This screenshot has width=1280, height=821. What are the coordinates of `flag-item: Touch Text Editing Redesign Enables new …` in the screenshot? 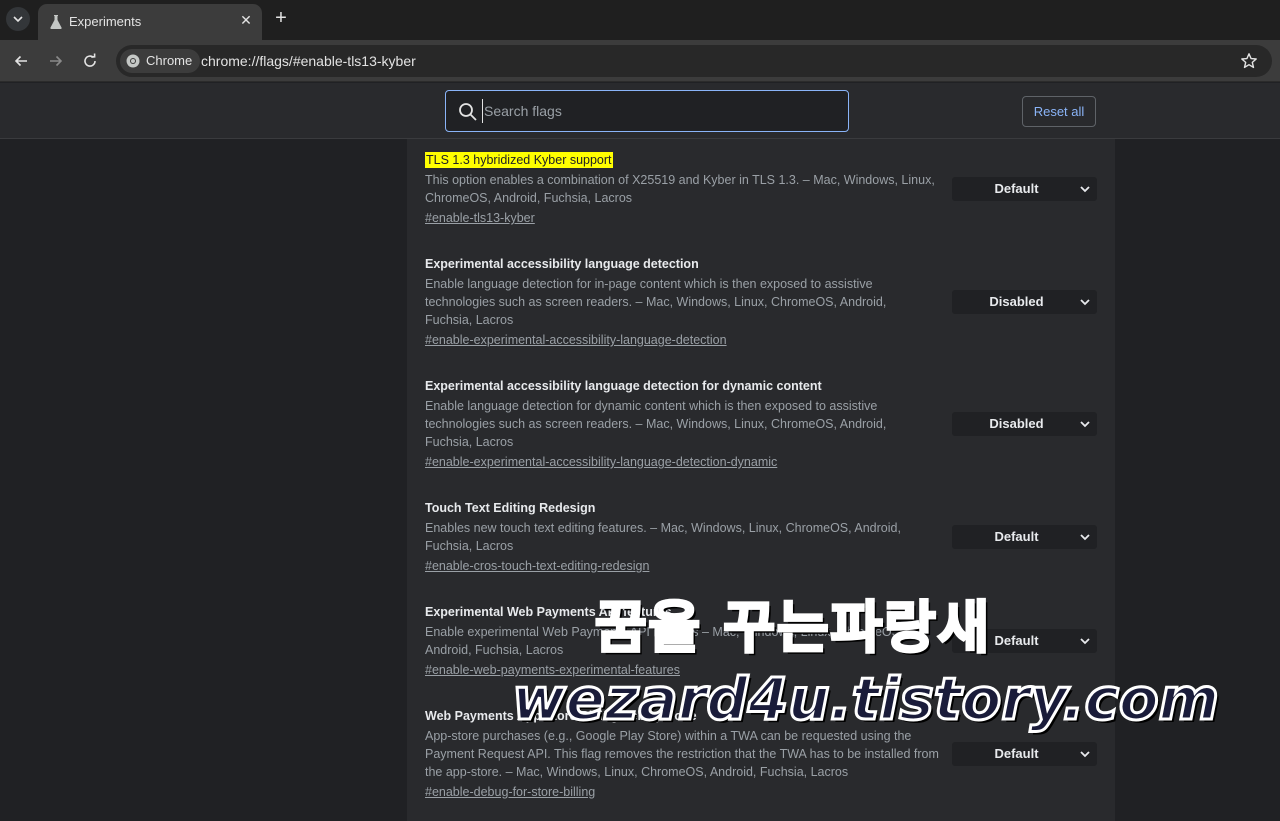 It's located at (765, 537).